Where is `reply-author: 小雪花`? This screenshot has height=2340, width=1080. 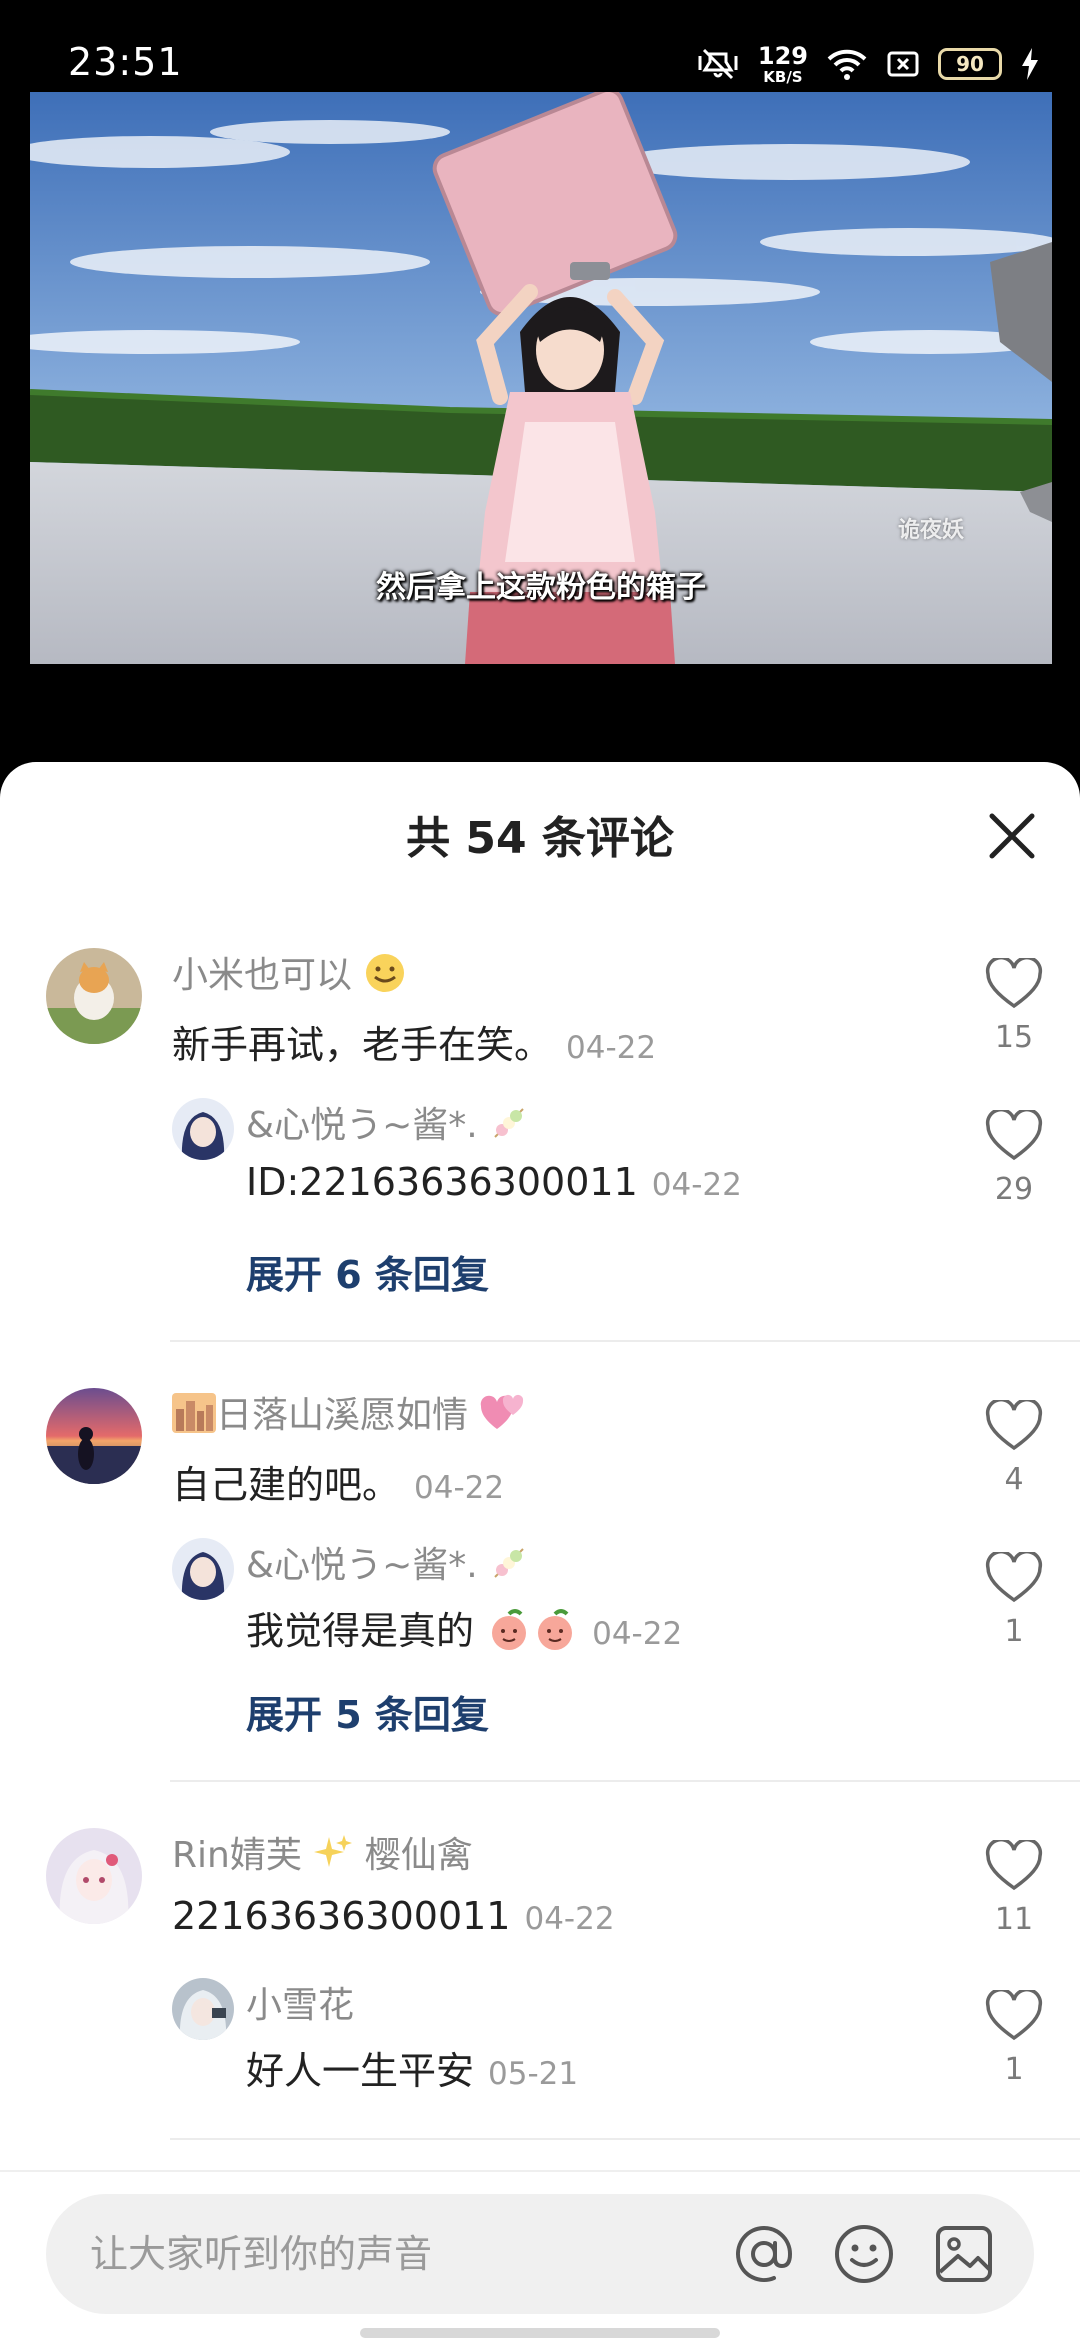 reply-author: 小雪花 is located at coordinates (300, 2002).